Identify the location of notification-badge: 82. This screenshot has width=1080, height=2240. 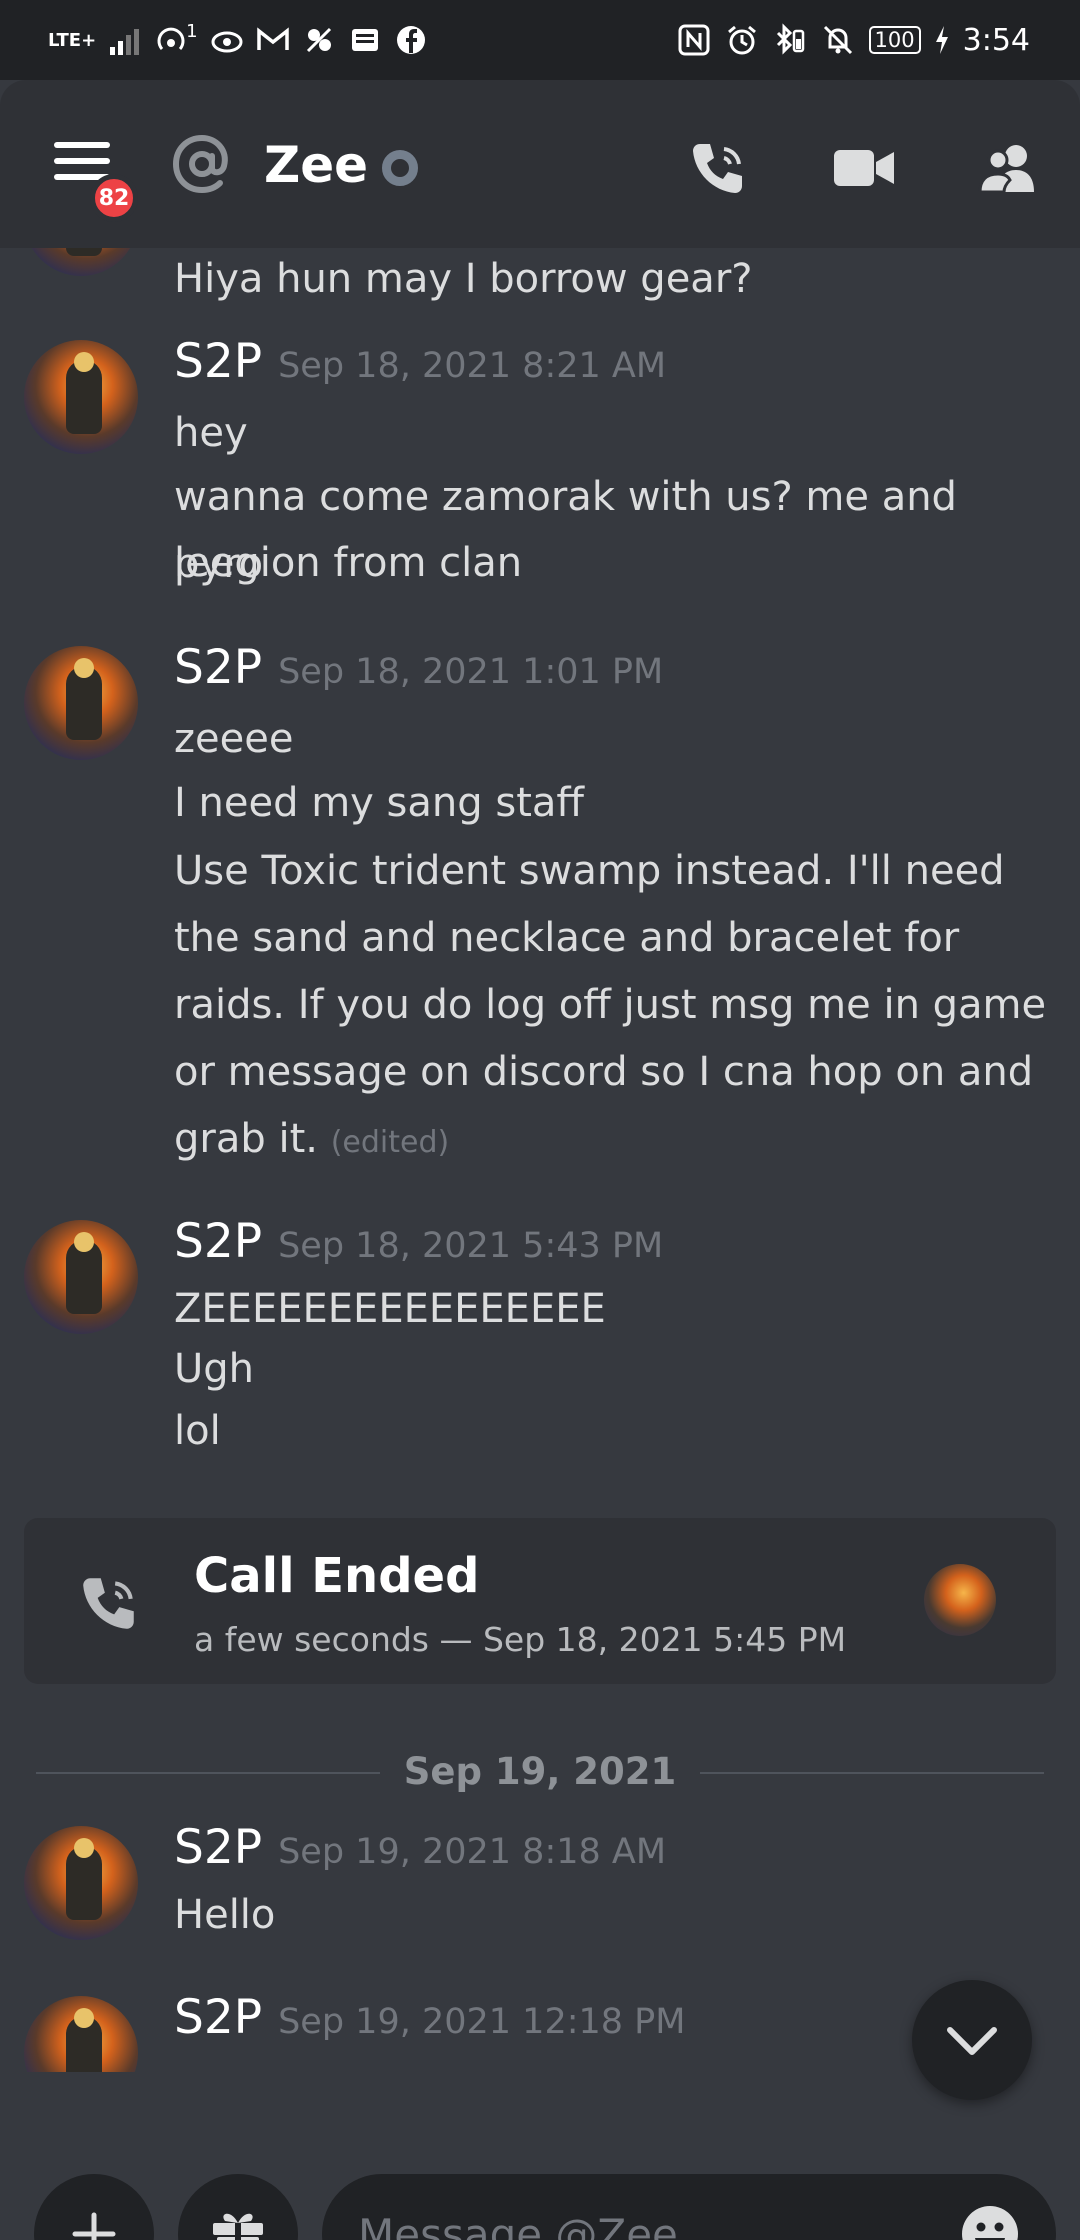
(114, 198).